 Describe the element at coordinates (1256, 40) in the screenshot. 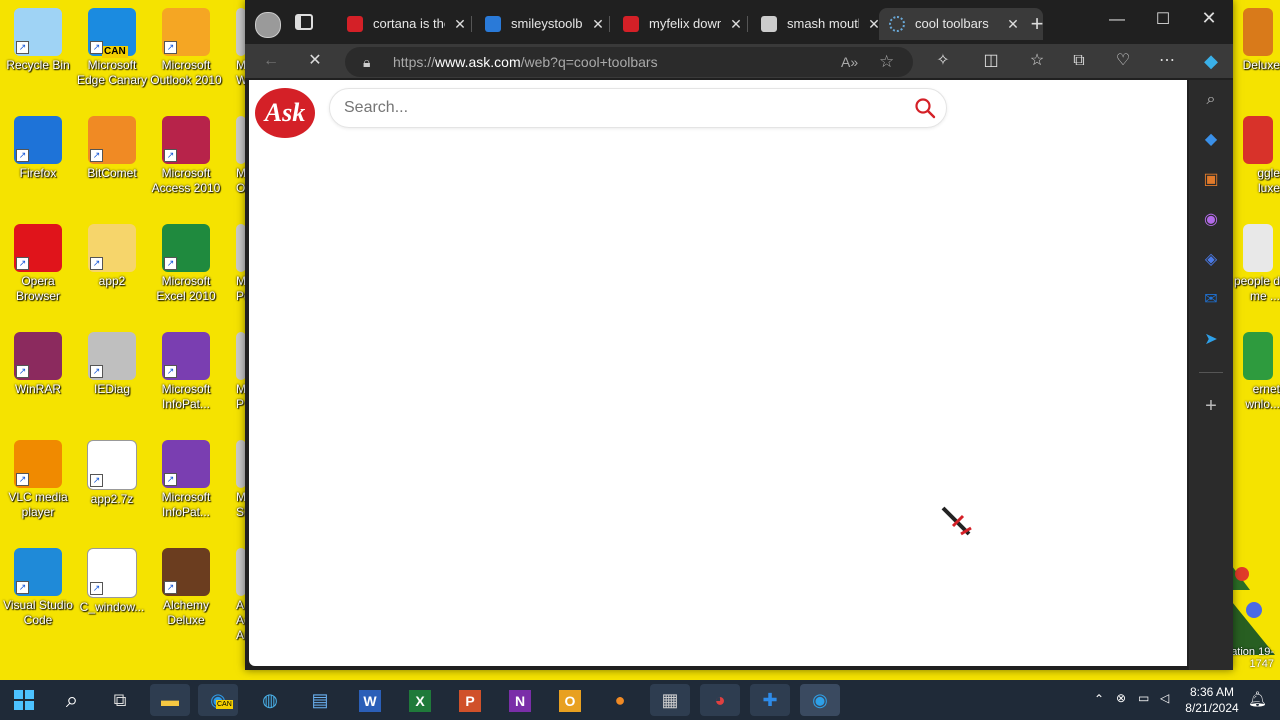

I see `desktop-icon: Deluxe` at that location.